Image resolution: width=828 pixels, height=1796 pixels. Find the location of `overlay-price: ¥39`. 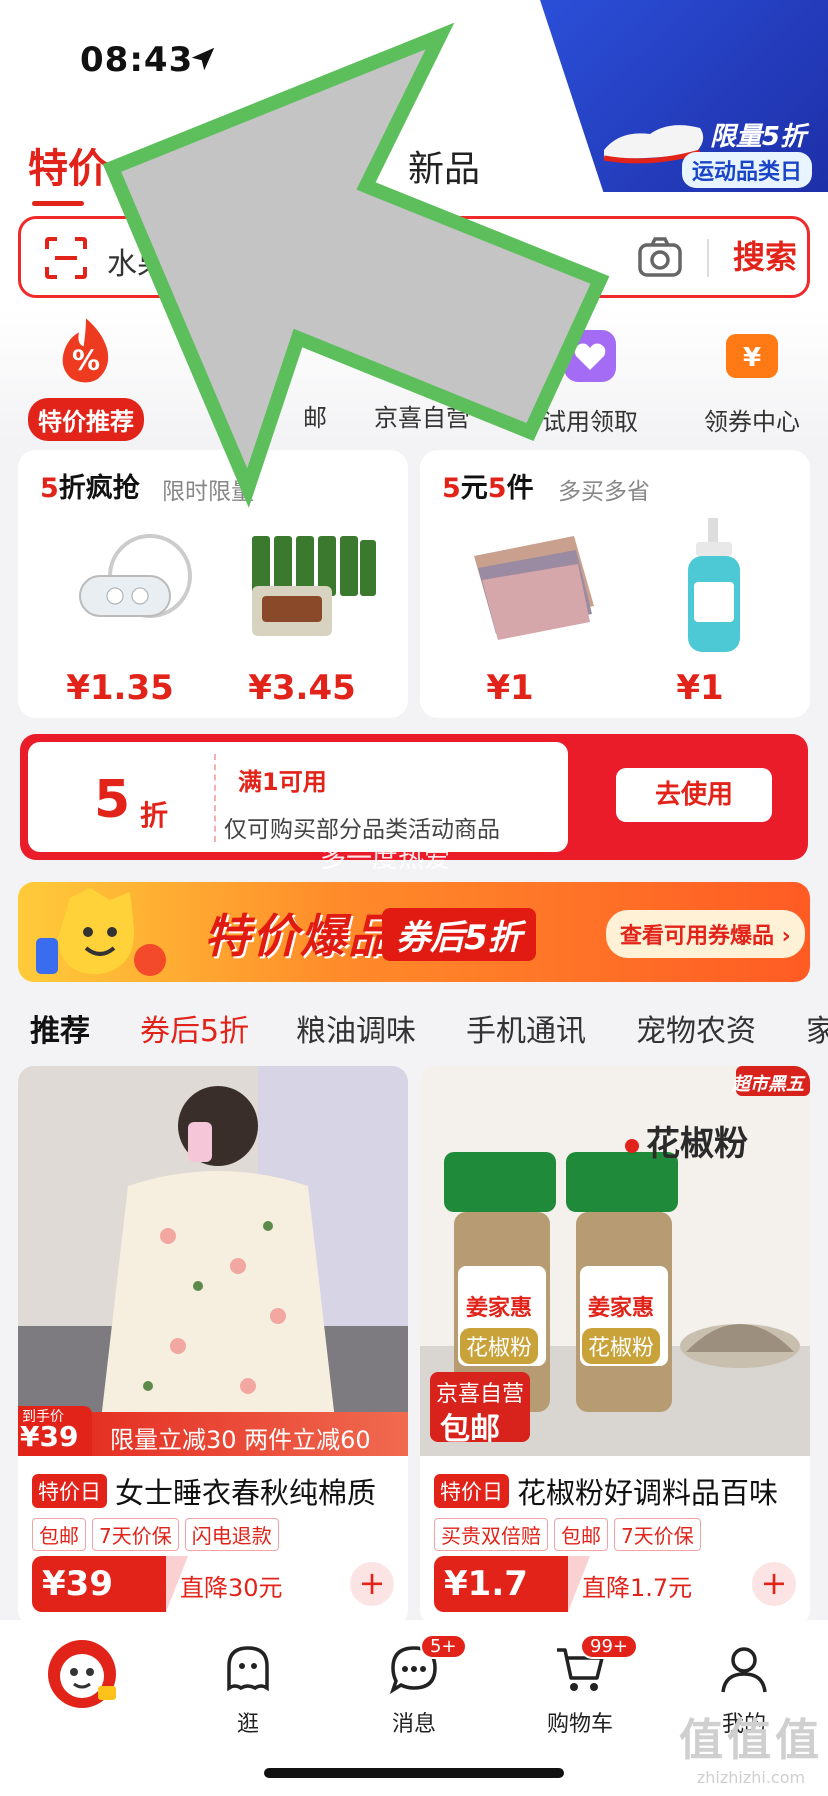

overlay-price: ¥39 is located at coordinates (49, 1436).